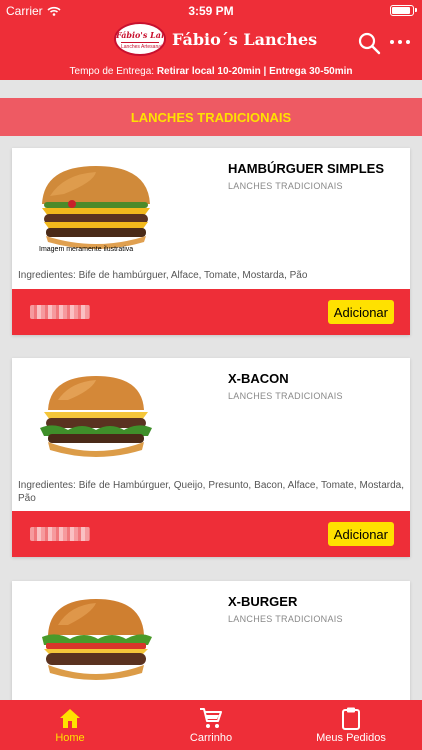 The image size is (422, 750). I want to click on product-name: X-BURGER, so click(263, 601).